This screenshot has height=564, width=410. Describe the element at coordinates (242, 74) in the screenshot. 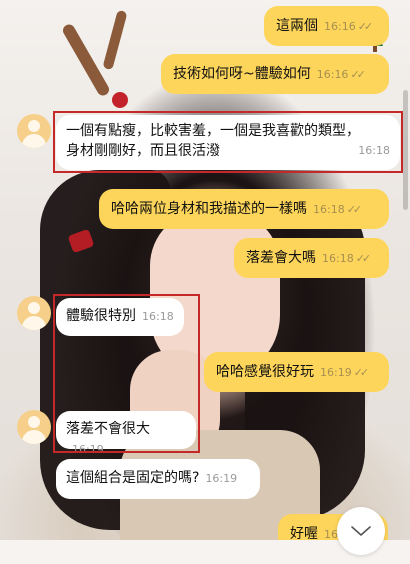

I see `message-text: 技術如何呀~體驗如何` at that location.